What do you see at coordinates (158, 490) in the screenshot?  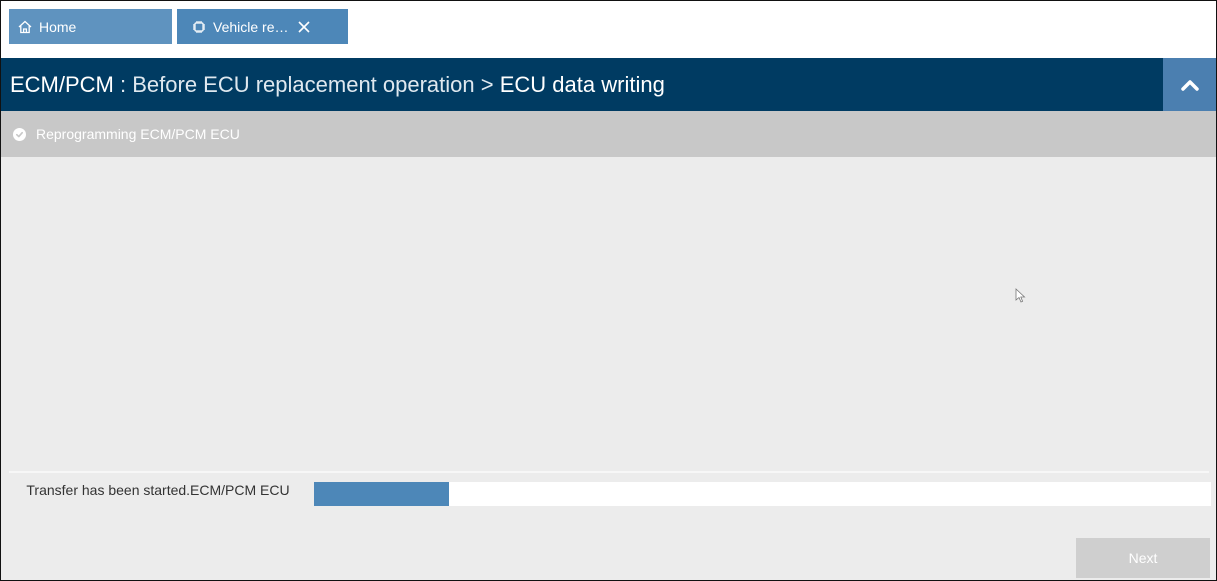 I see `progress-status: Transfer has been started.ECM/PCM ECU` at bounding box center [158, 490].